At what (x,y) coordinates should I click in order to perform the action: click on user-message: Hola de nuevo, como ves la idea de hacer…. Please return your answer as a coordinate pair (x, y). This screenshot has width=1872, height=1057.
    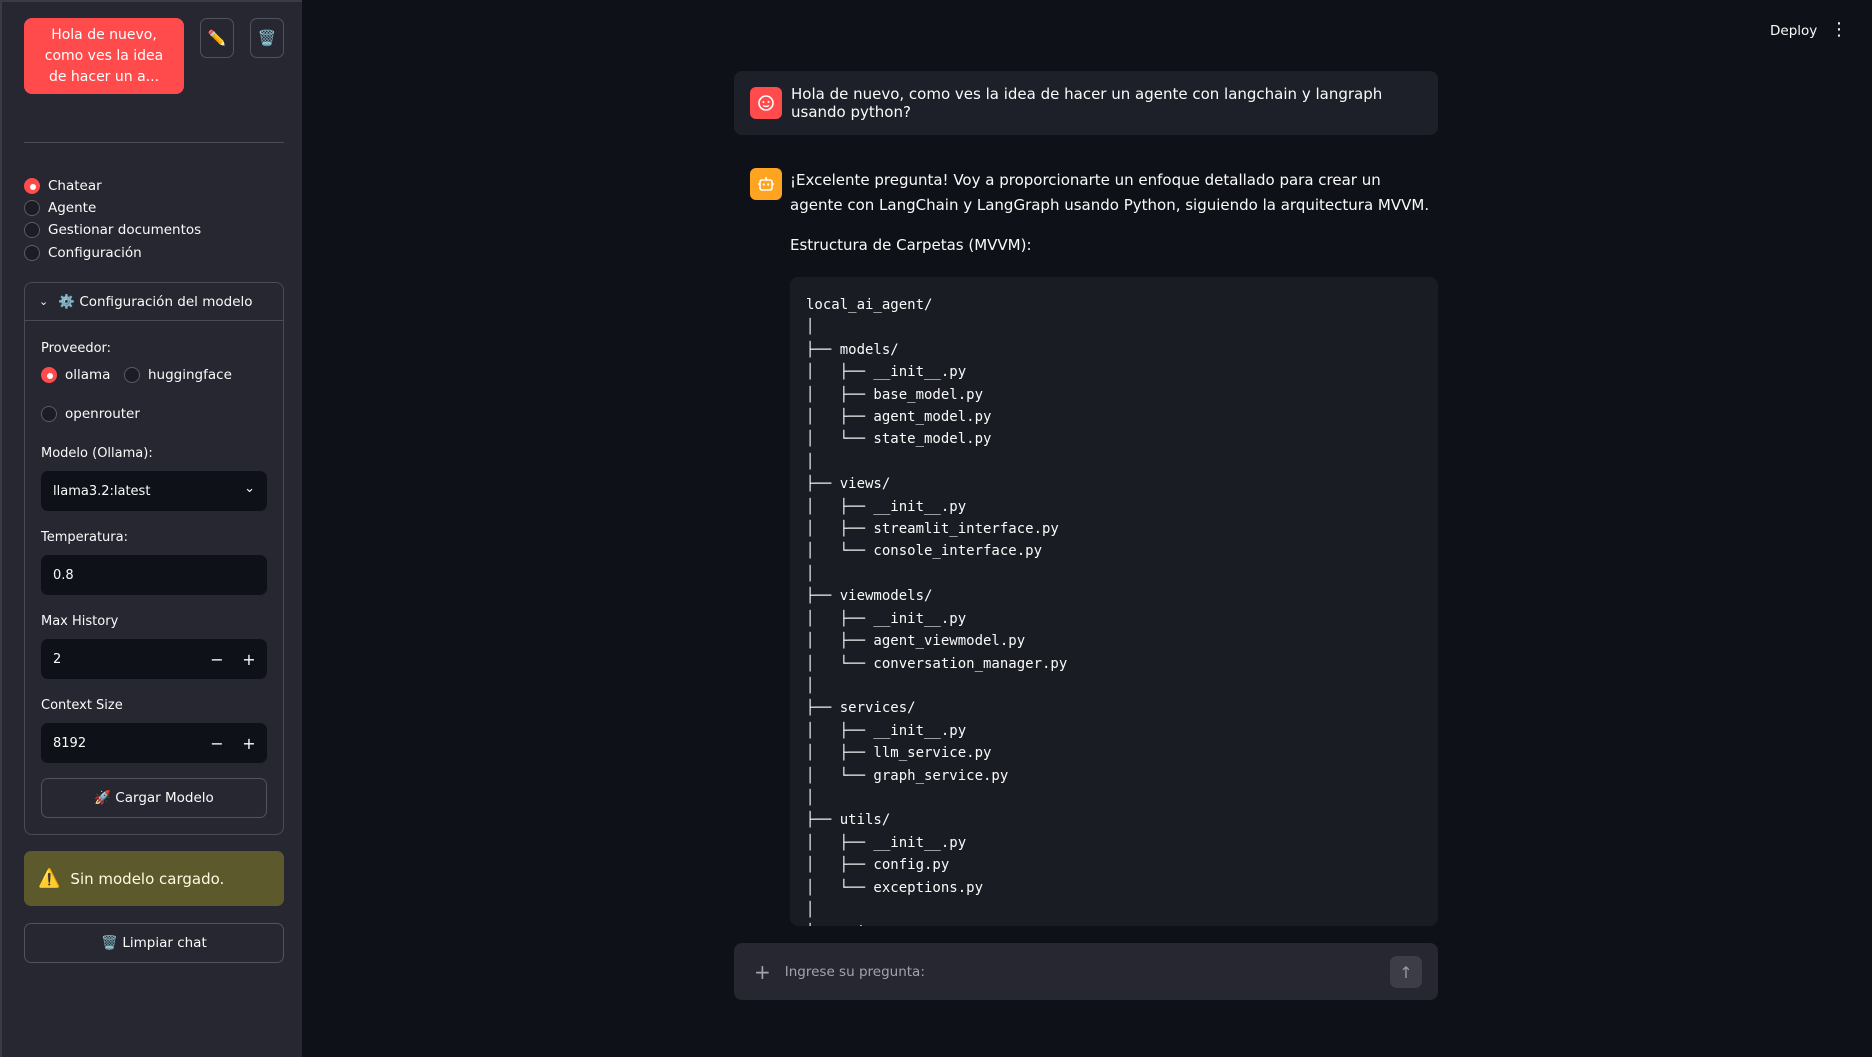
    Looking at the image, I should click on (1086, 103).